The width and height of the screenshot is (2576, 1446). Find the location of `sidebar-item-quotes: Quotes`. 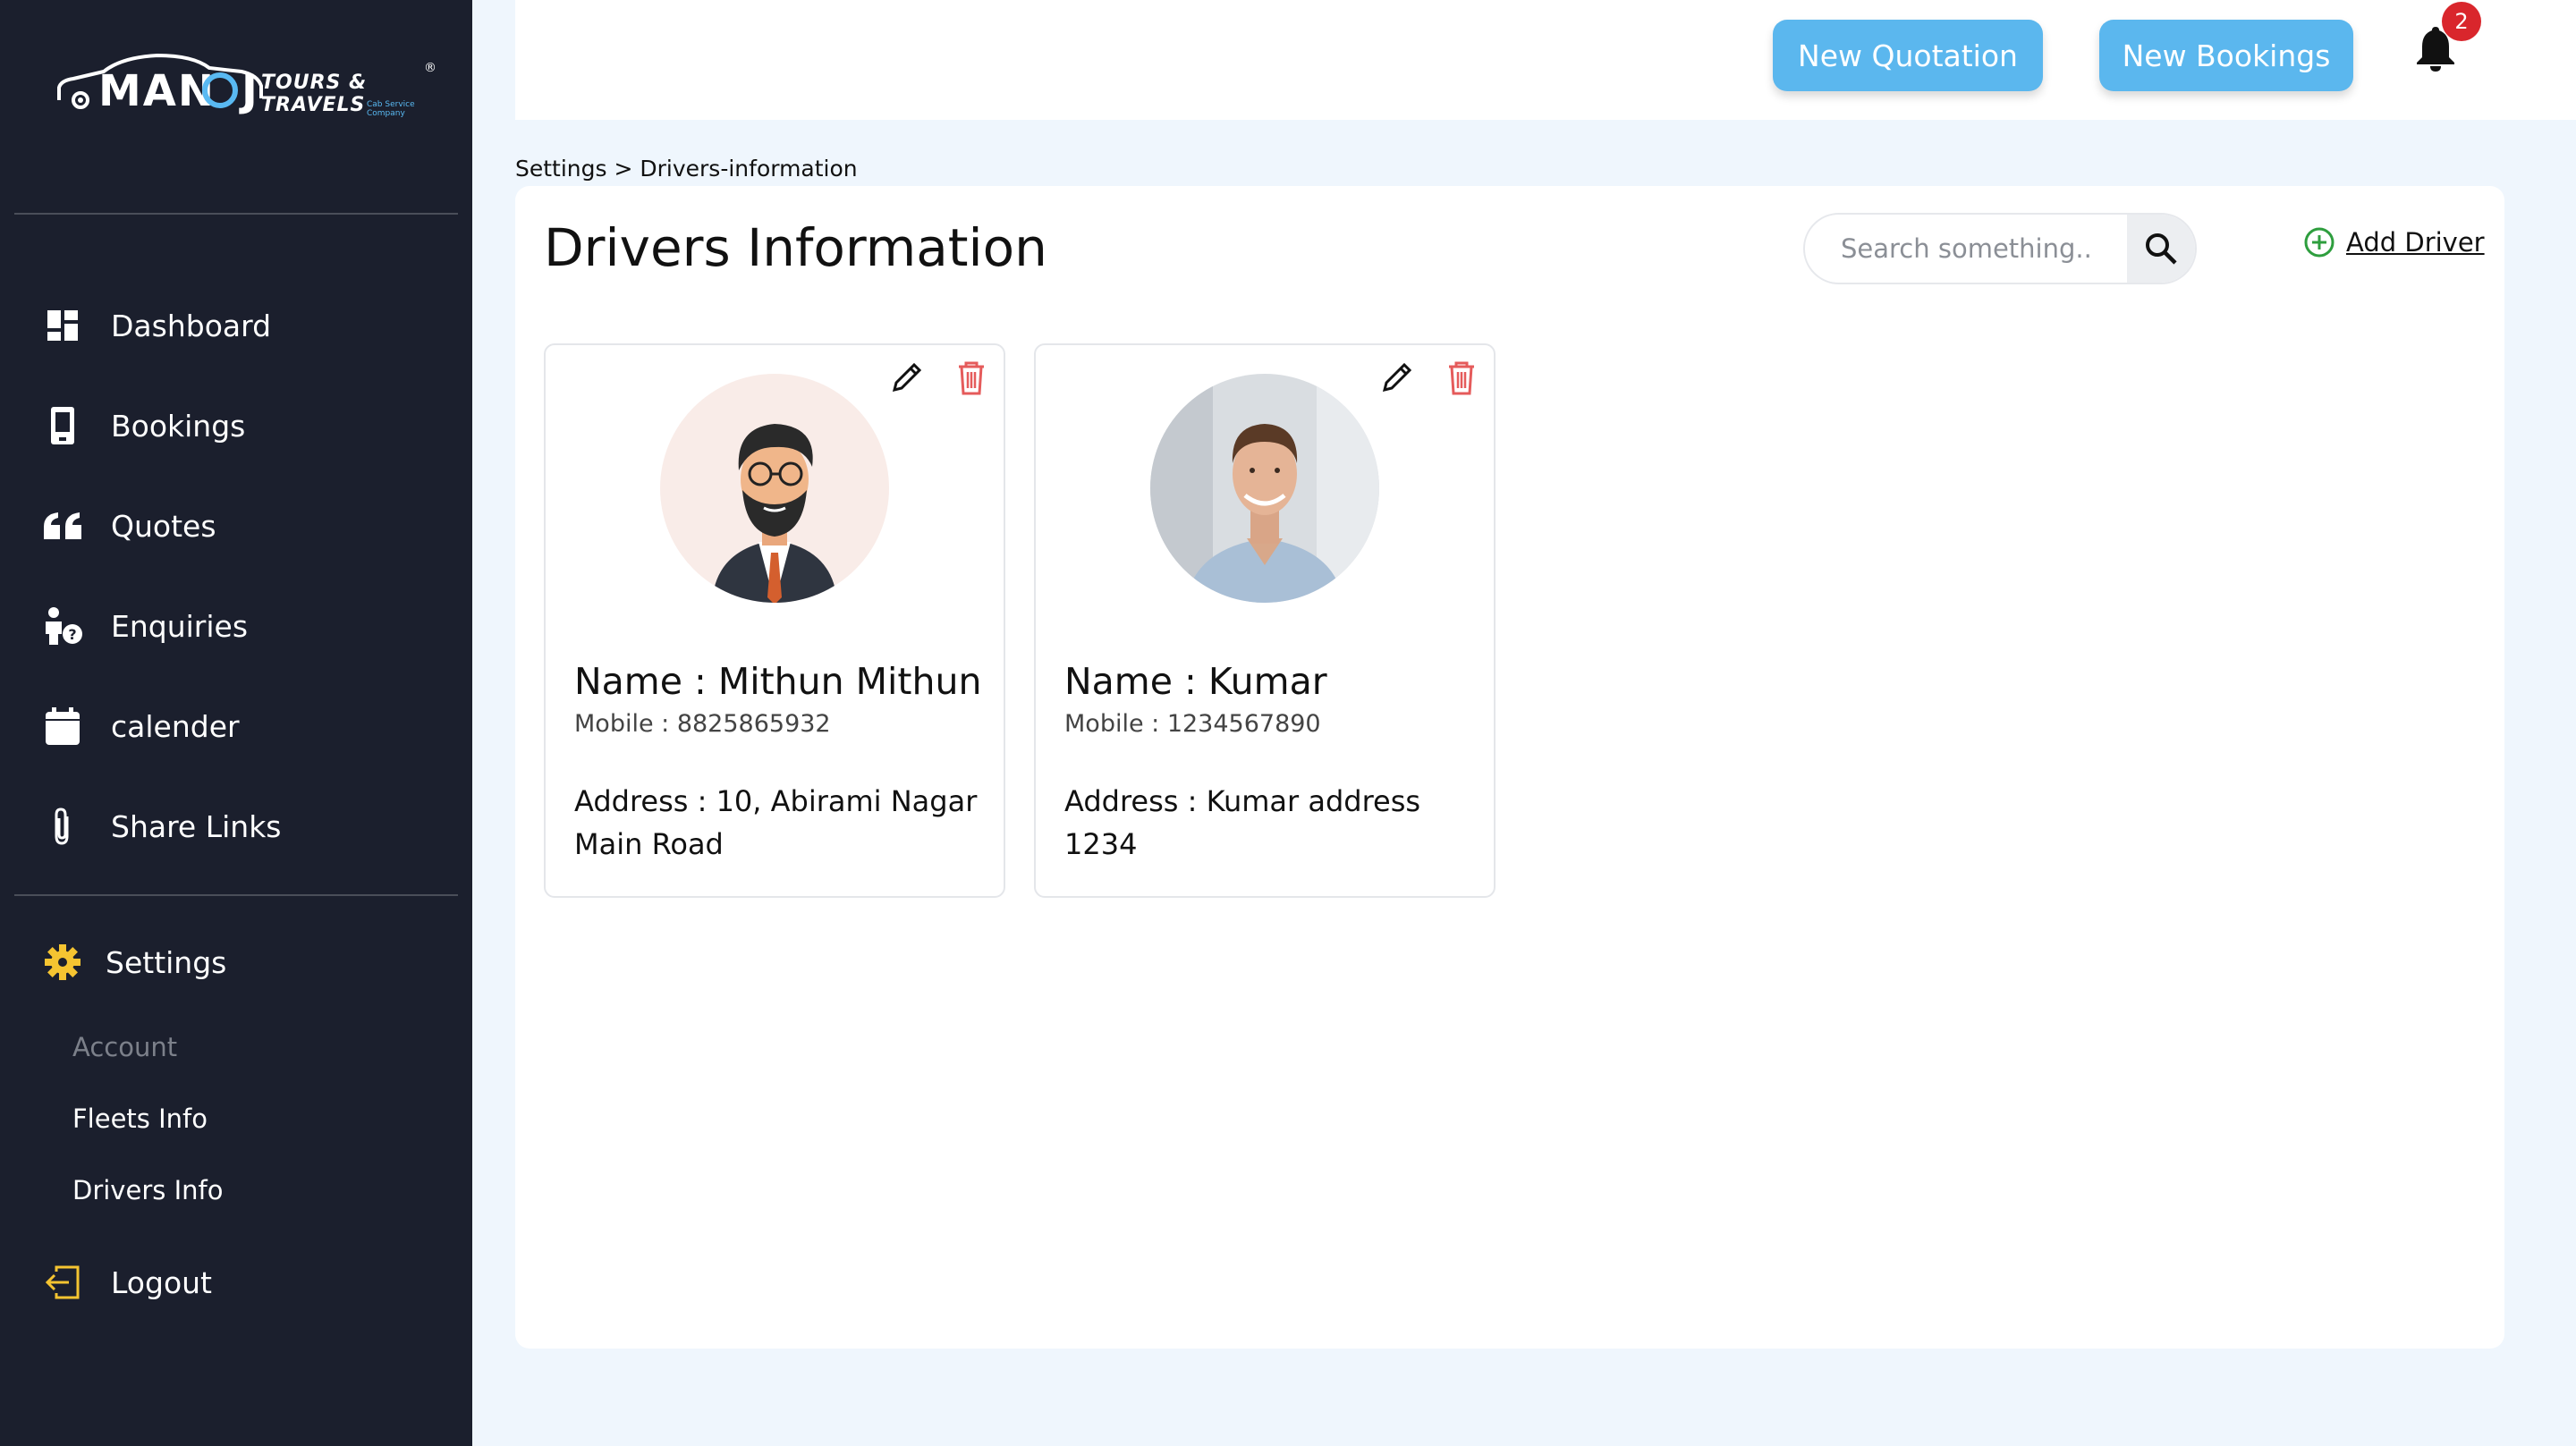

sidebar-item-quotes: Quotes is located at coordinates (128, 526).